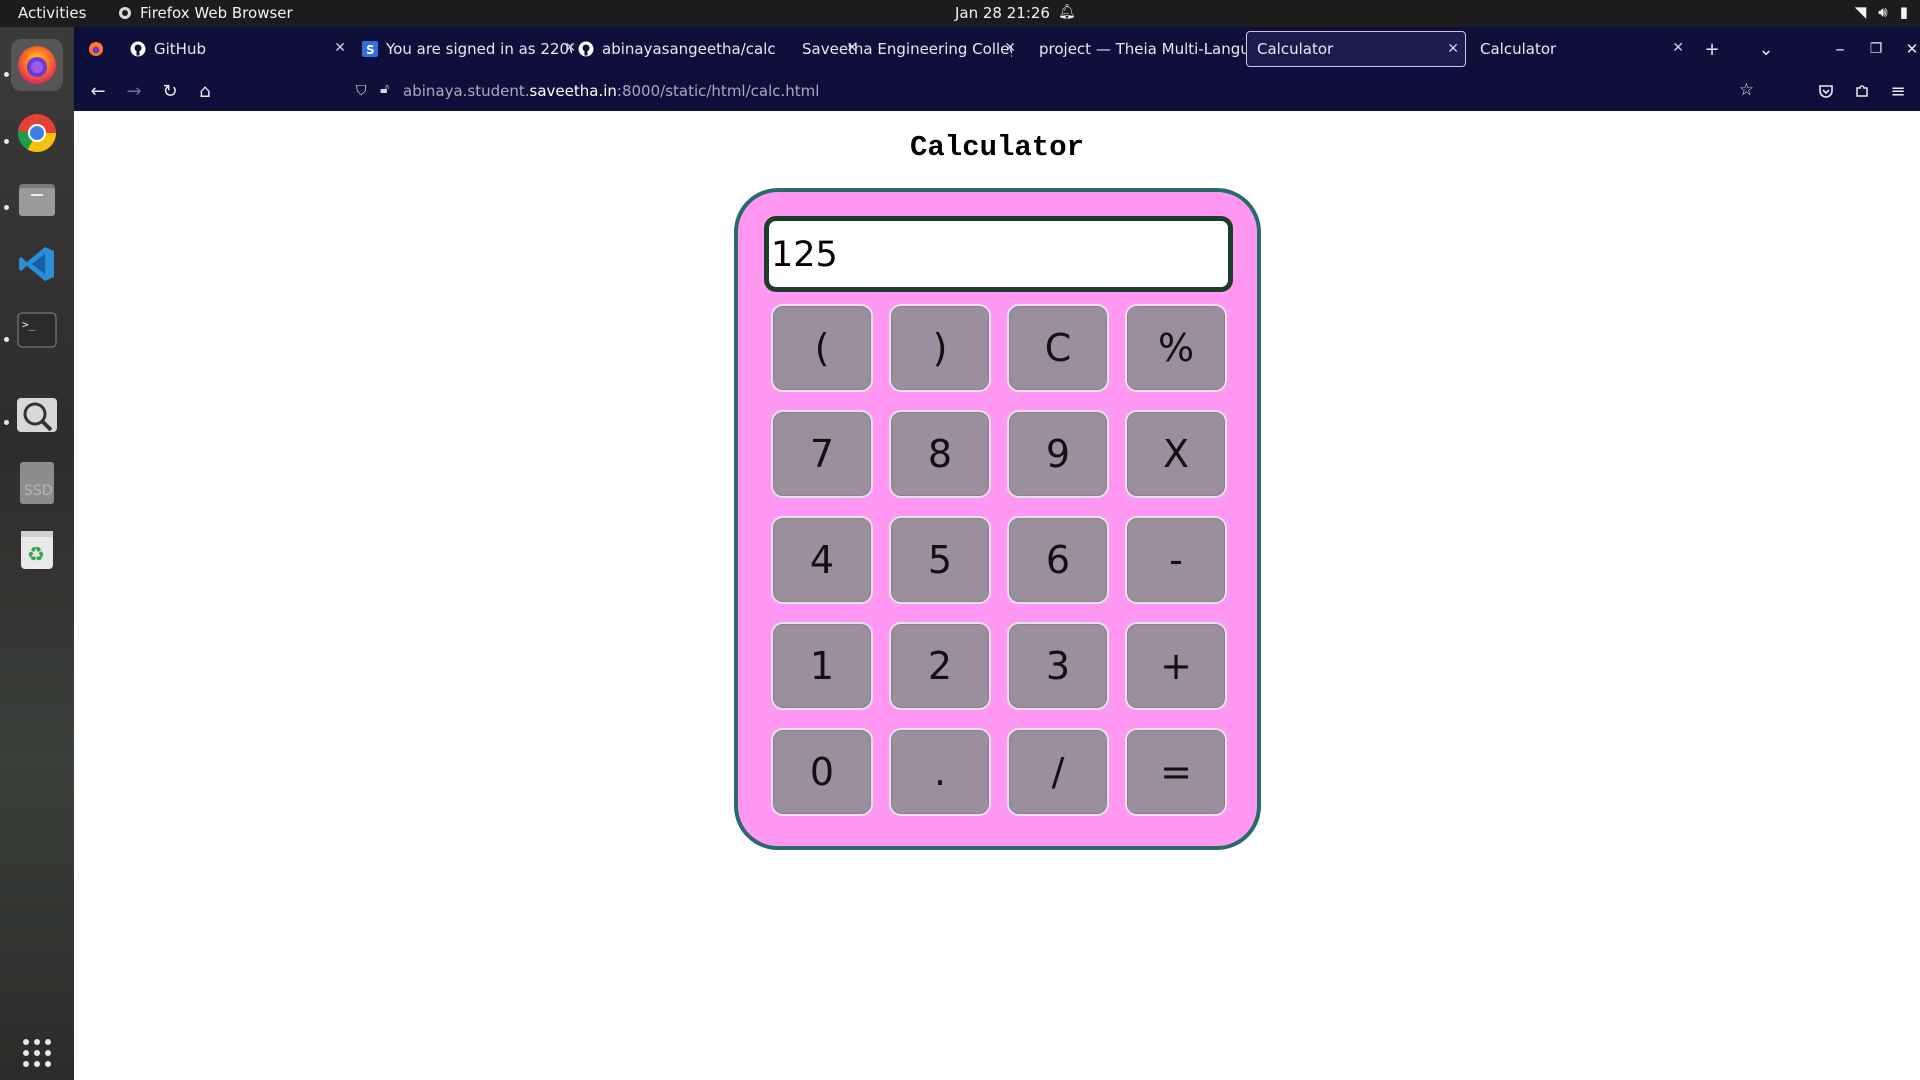  I want to click on key-8: 8, so click(940, 454).